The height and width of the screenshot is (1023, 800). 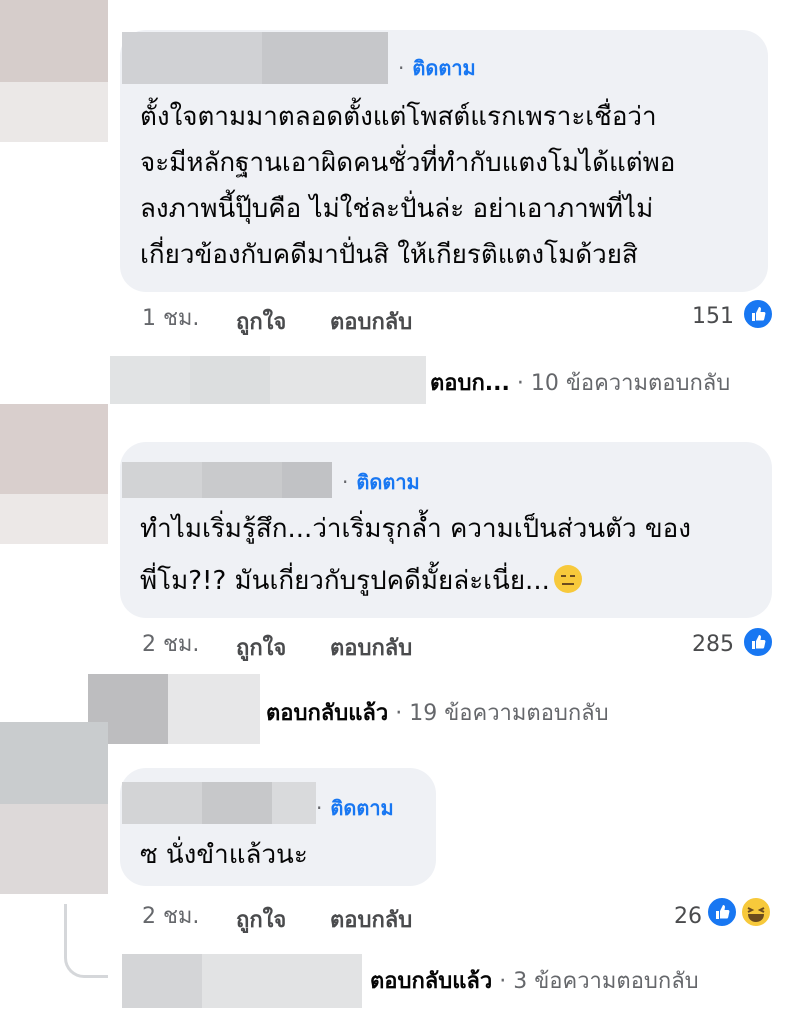 I want to click on reaction-count: 26, so click(x=671, y=917).